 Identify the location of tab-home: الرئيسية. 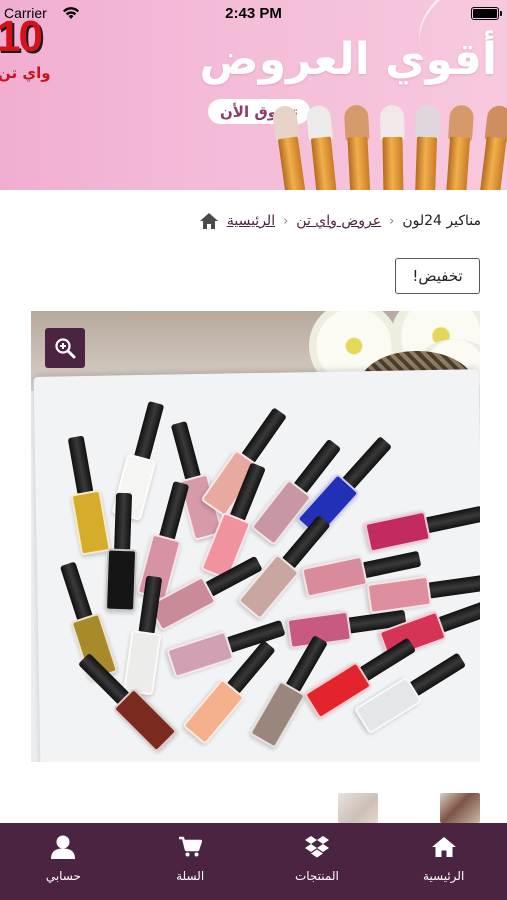
(444, 853).